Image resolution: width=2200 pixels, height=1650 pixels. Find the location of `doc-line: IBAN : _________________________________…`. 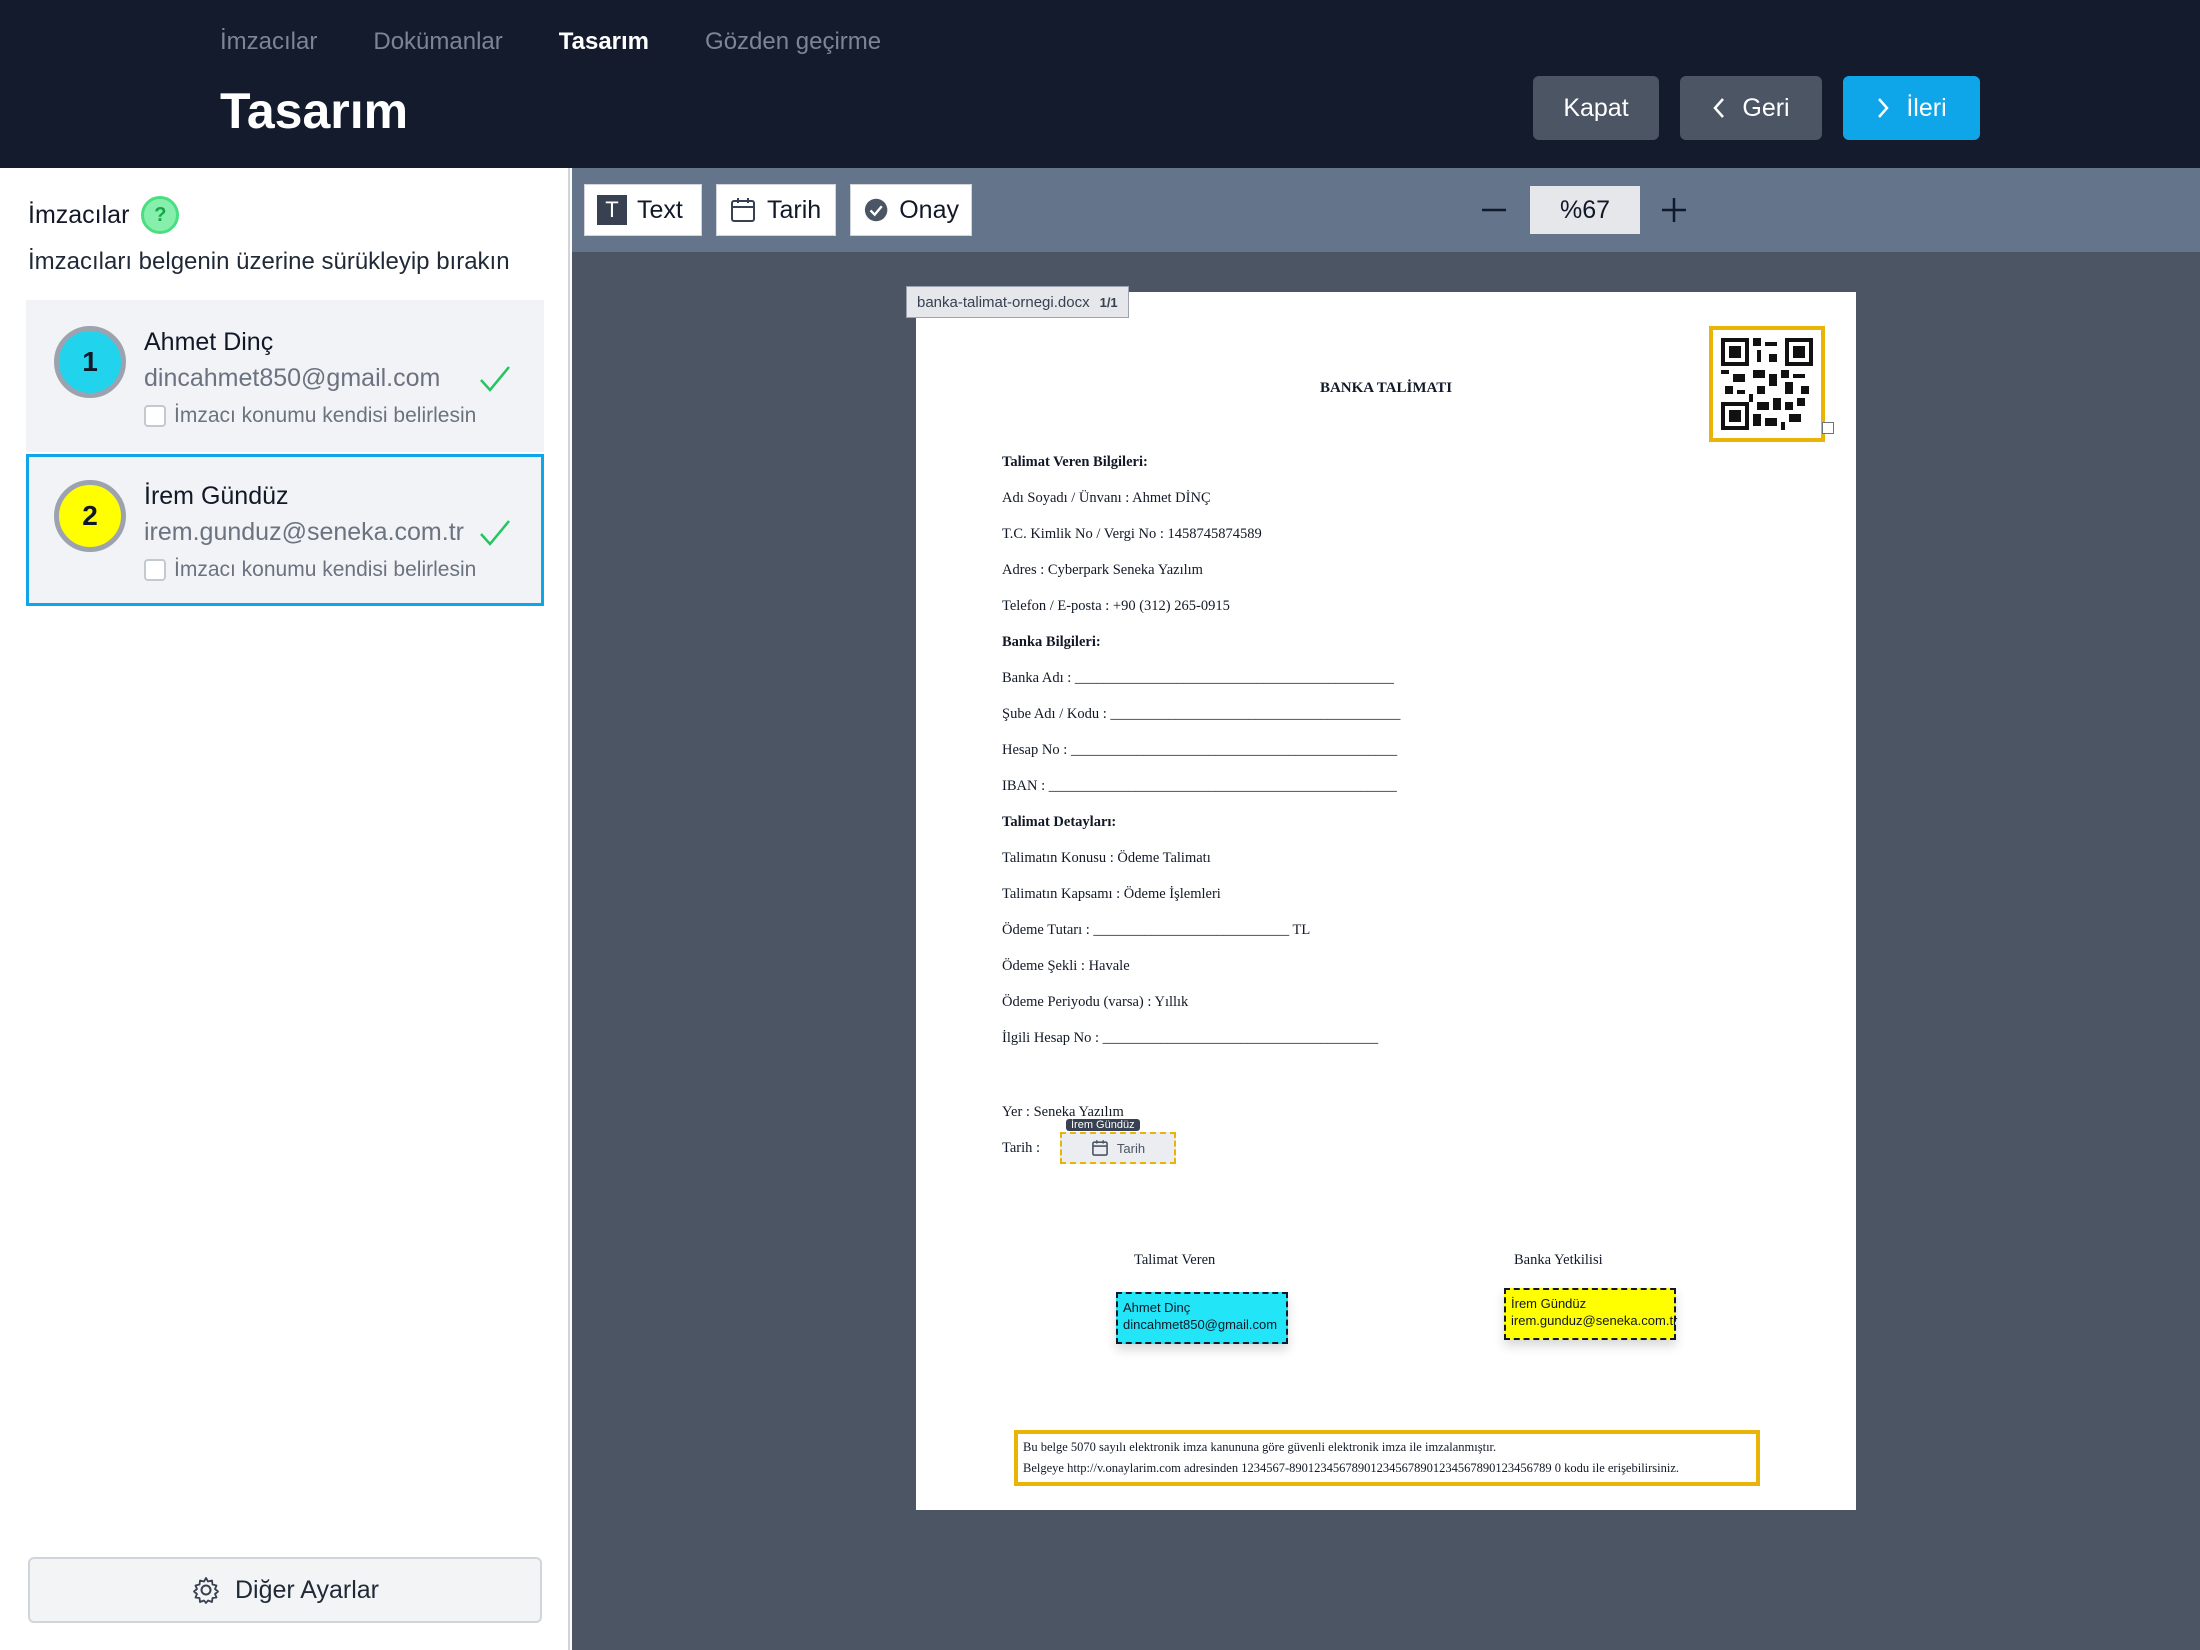

doc-line: IBAN : _________________________________… is located at coordinates (1199, 786).